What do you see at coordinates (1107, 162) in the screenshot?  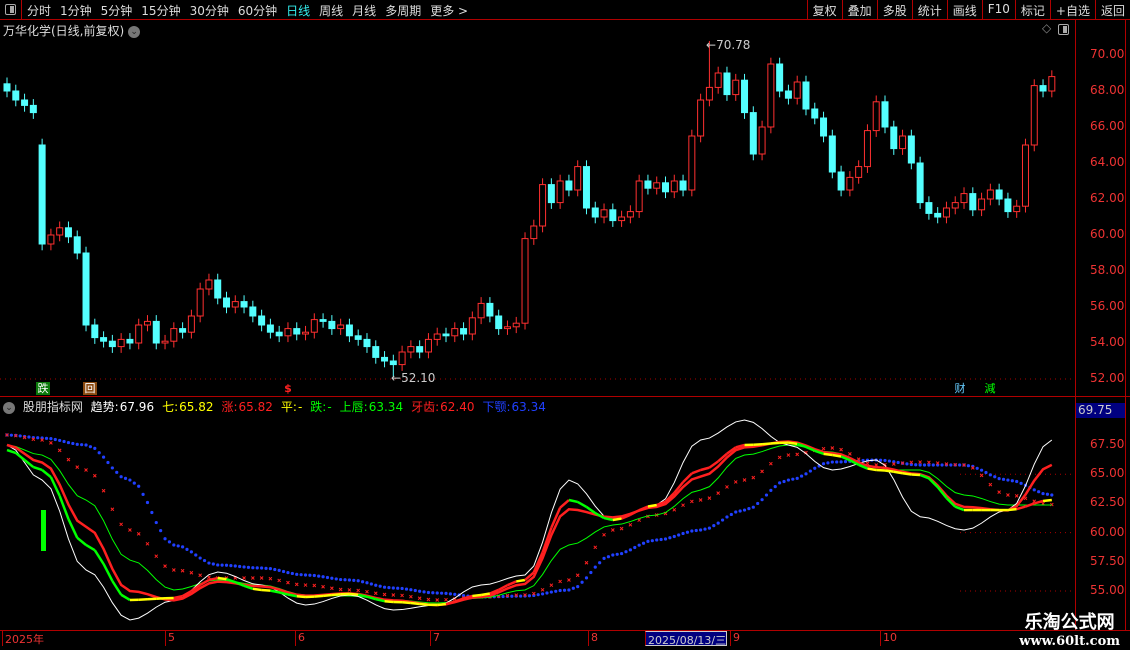 I see `price-tick: 64.00` at bounding box center [1107, 162].